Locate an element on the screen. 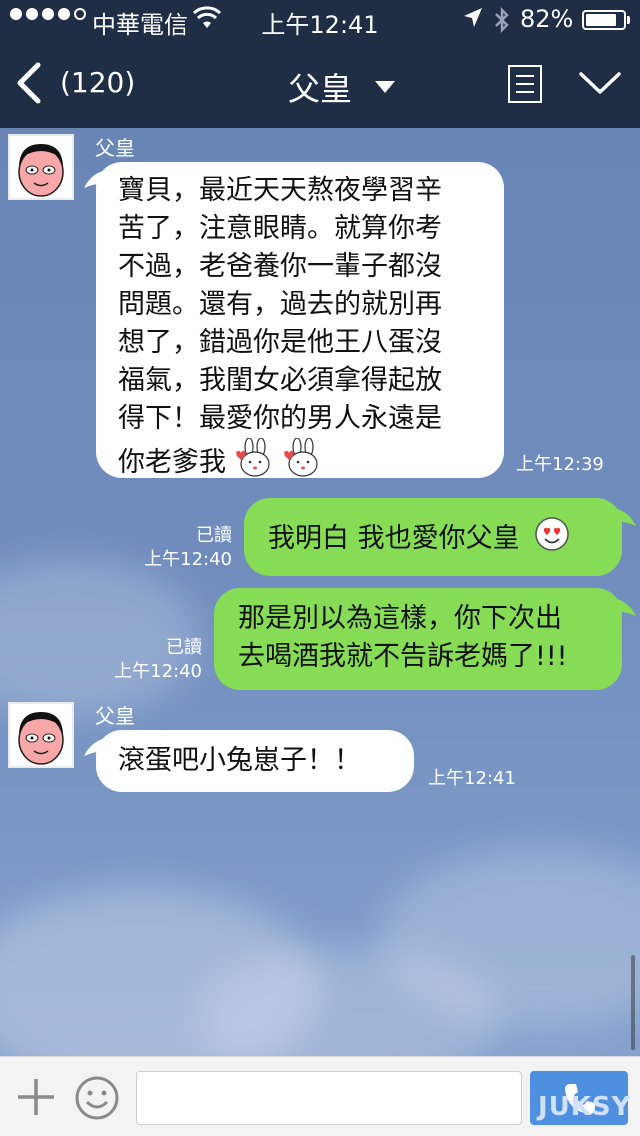  bluetooth-icon is located at coordinates (502, 23).